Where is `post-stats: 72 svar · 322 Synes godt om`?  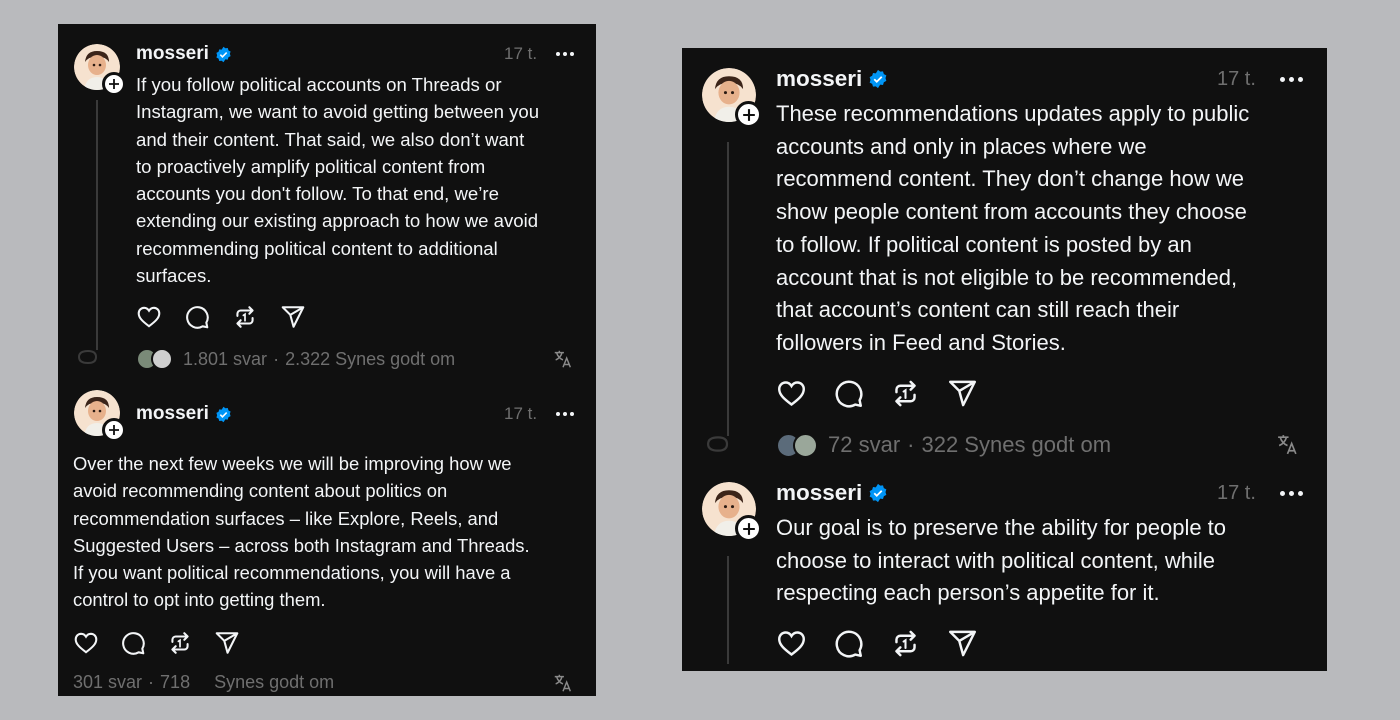 post-stats: 72 svar · 322 Synes godt om is located at coordinates (943, 445).